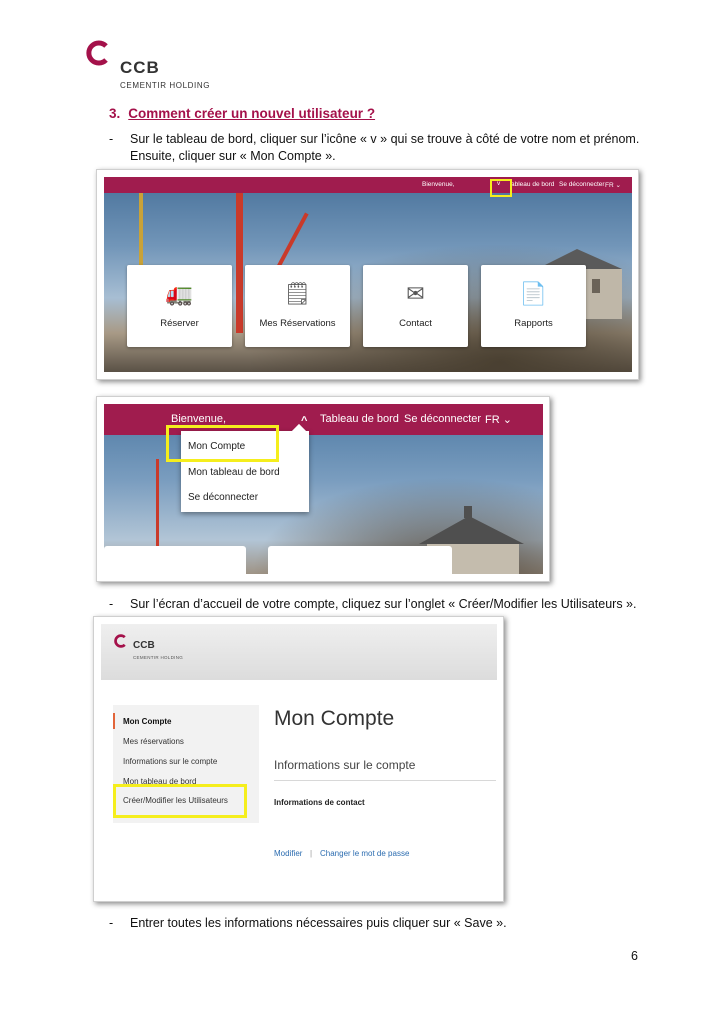 This screenshot has width=724, height=1024. What do you see at coordinates (345, 765) in the screenshot?
I see `account-info-heading: Informations sur le compte` at bounding box center [345, 765].